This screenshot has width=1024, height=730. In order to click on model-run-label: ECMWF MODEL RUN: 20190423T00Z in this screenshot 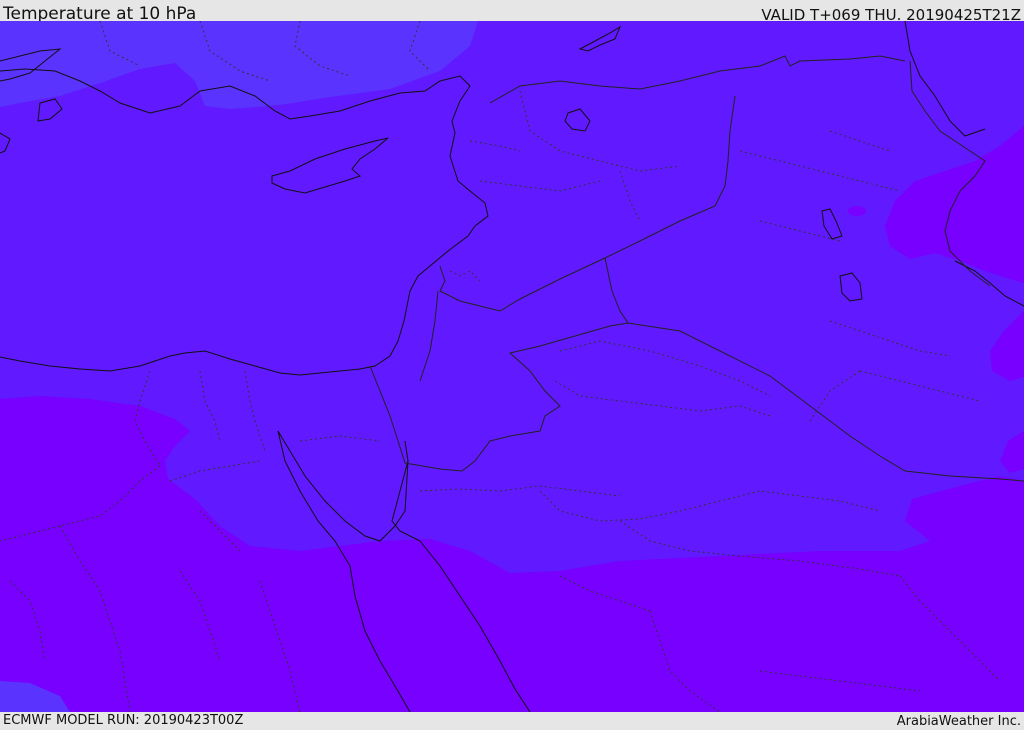, I will do `click(123, 720)`.